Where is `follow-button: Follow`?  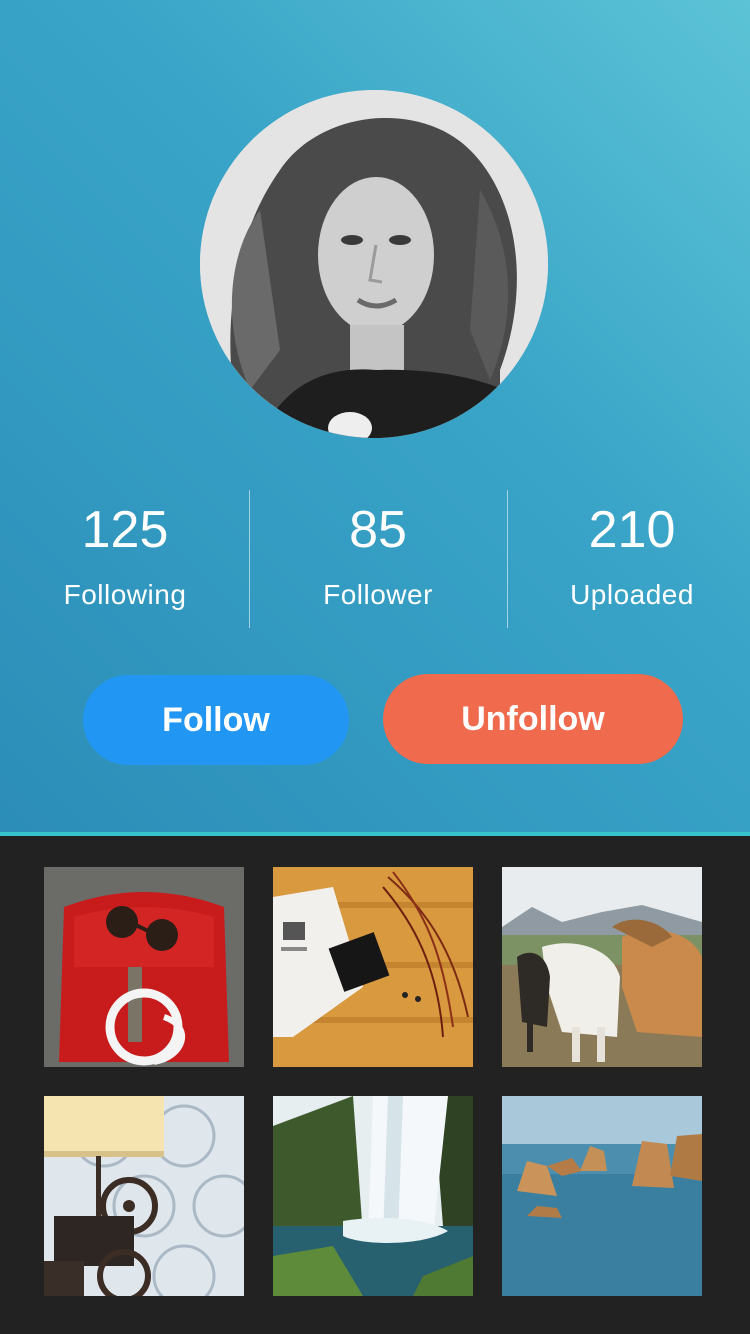 follow-button: Follow is located at coordinates (216, 720).